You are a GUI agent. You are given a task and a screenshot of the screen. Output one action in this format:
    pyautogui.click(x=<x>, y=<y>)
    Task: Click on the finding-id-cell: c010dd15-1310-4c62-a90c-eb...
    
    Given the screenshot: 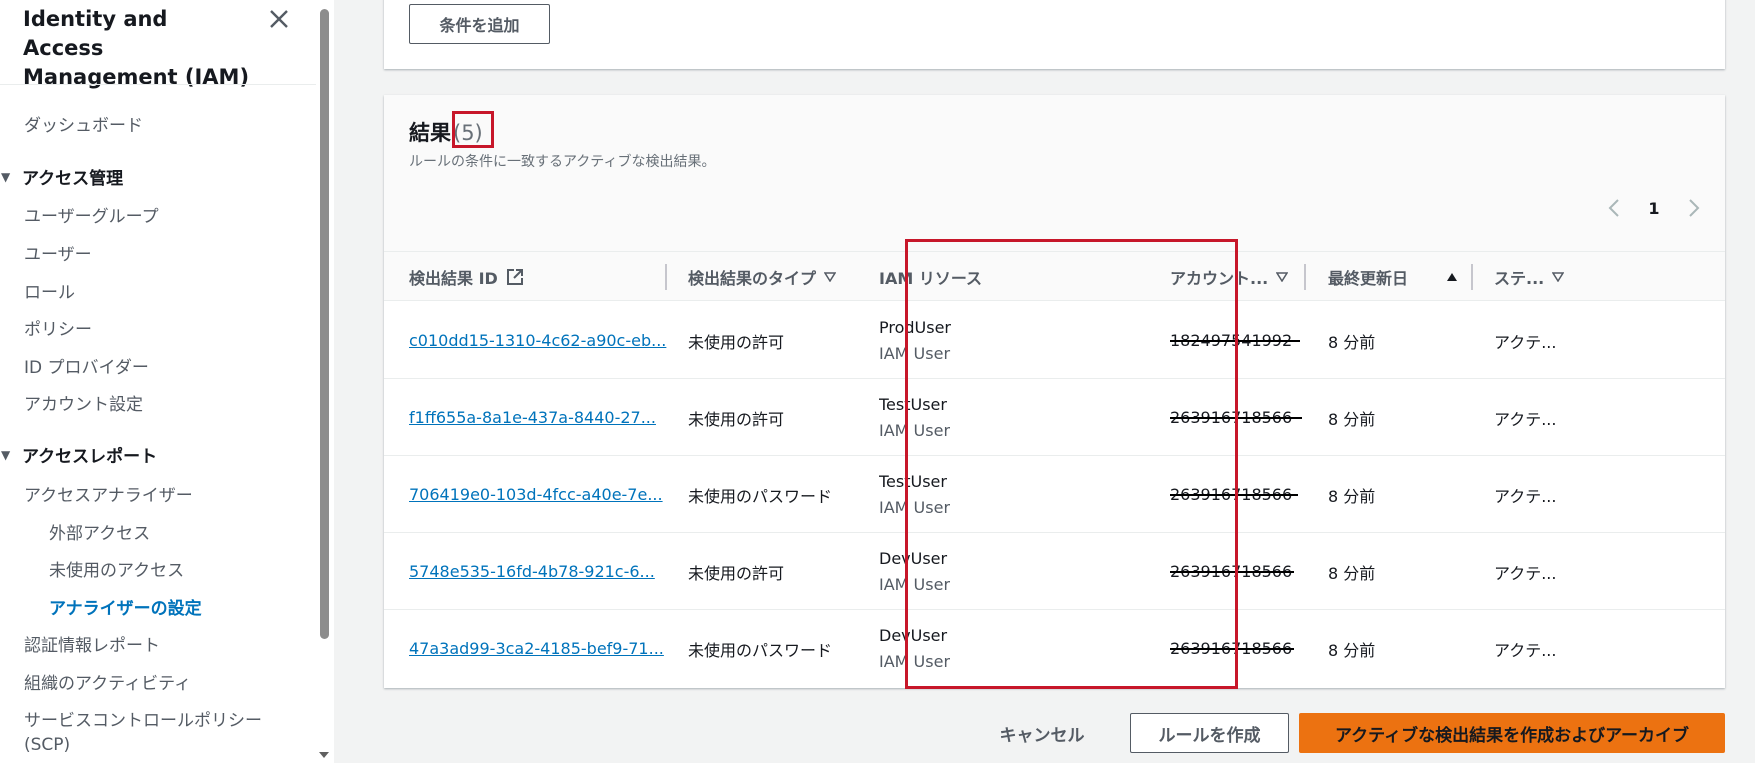 What is the action you would take?
    pyautogui.click(x=540, y=340)
    